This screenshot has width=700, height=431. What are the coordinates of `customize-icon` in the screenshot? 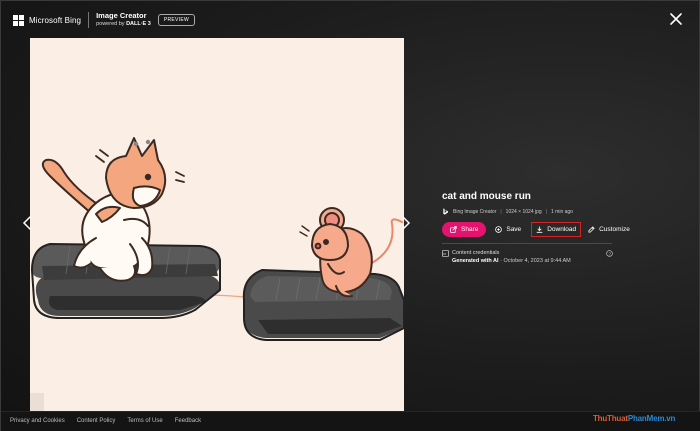 It's located at (591, 229).